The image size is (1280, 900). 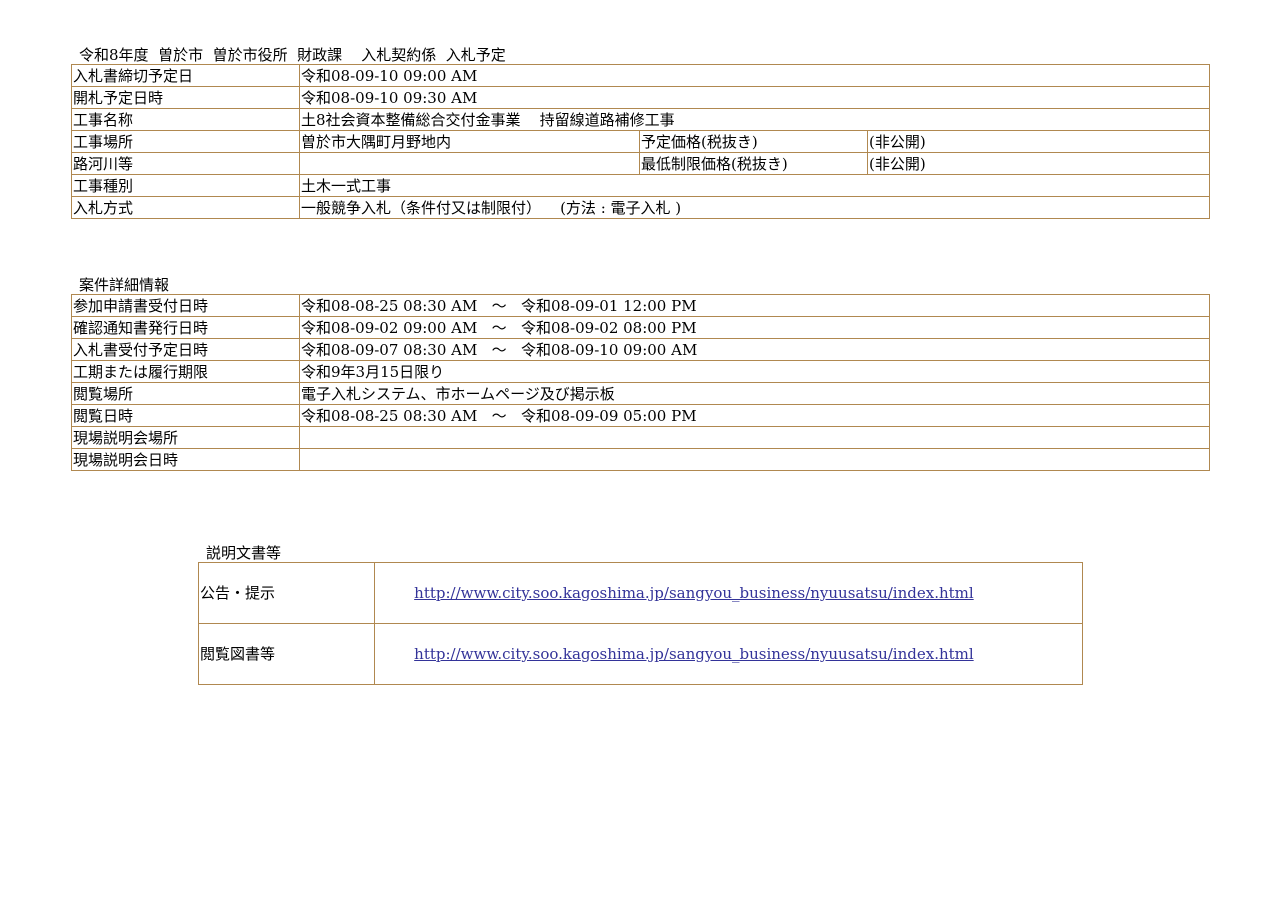 What do you see at coordinates (185, 415) in the screenshot?
I see `view-date-label: 閲覧日時` at bounding box center [185, 415].